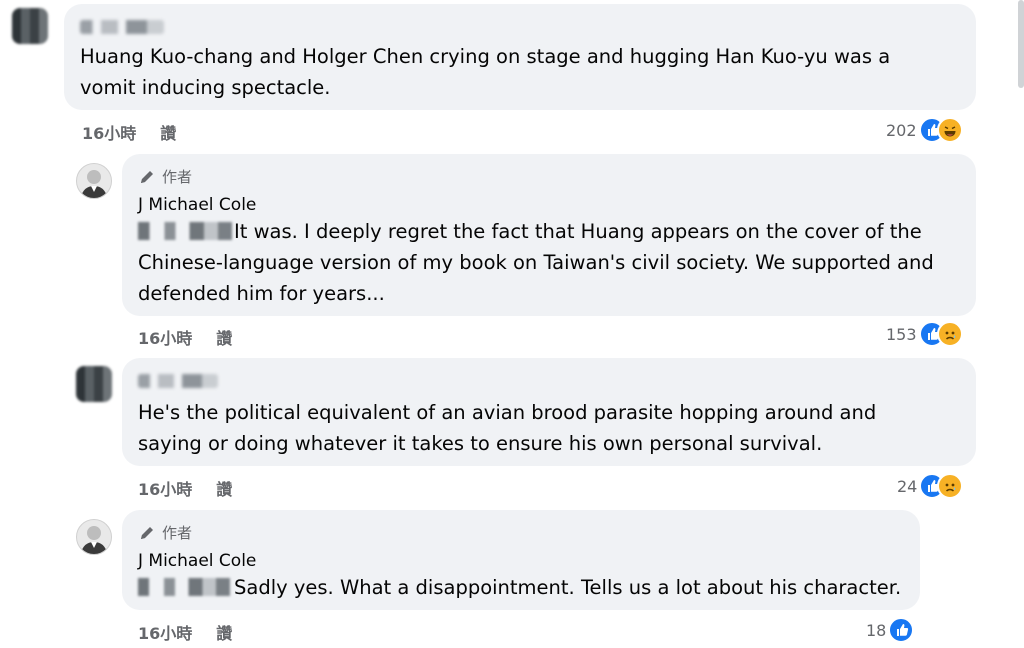 This screenshot has width=1024, height=648. Describe the element at coordinates (907, 486) in the screenshot. I see `reaction-count: 24` at that location.